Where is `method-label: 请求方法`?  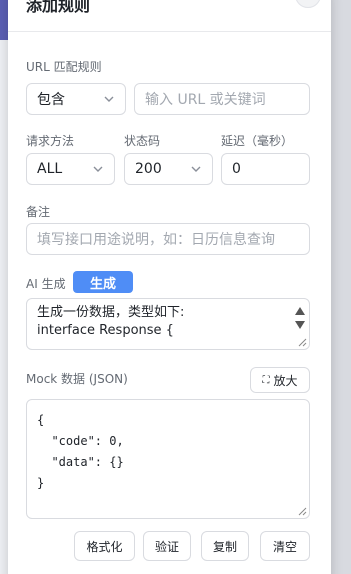 method-label: 请求方法 is located at coordinates (50, 141).